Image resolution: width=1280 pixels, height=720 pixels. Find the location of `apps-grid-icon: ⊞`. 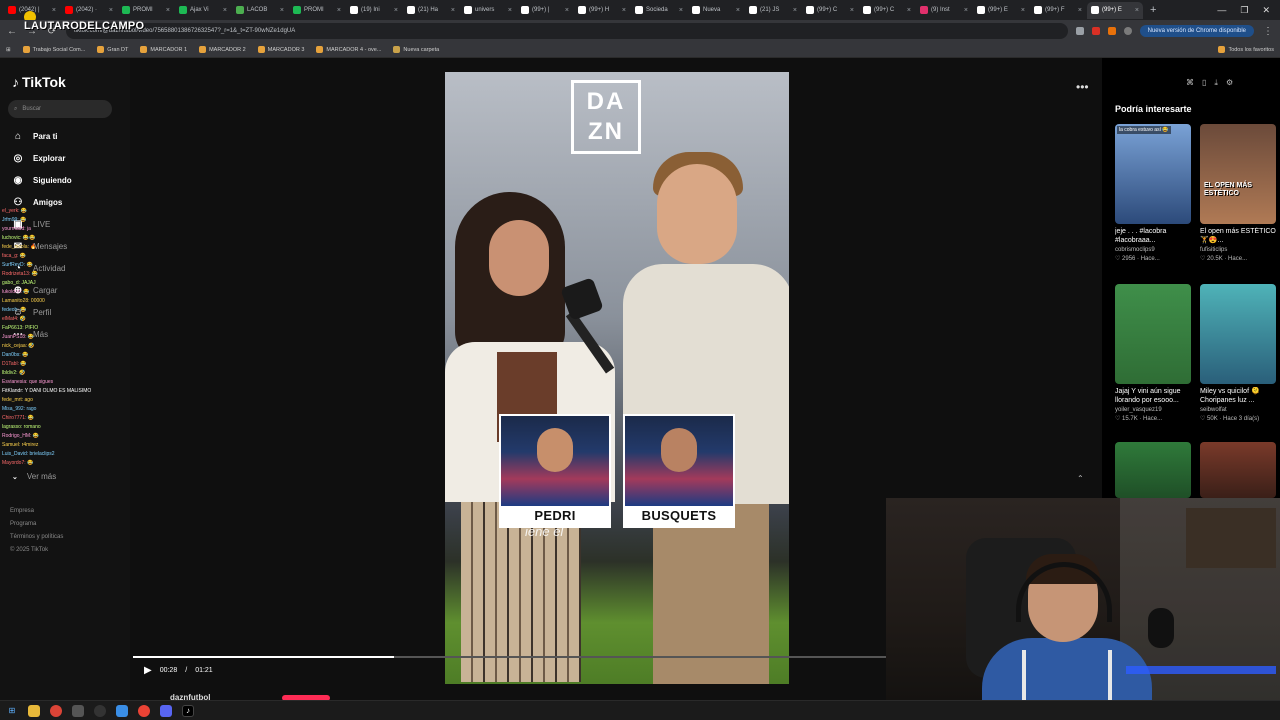

apps-grid-icon: ⊞ is located at coordinates (8, 50).